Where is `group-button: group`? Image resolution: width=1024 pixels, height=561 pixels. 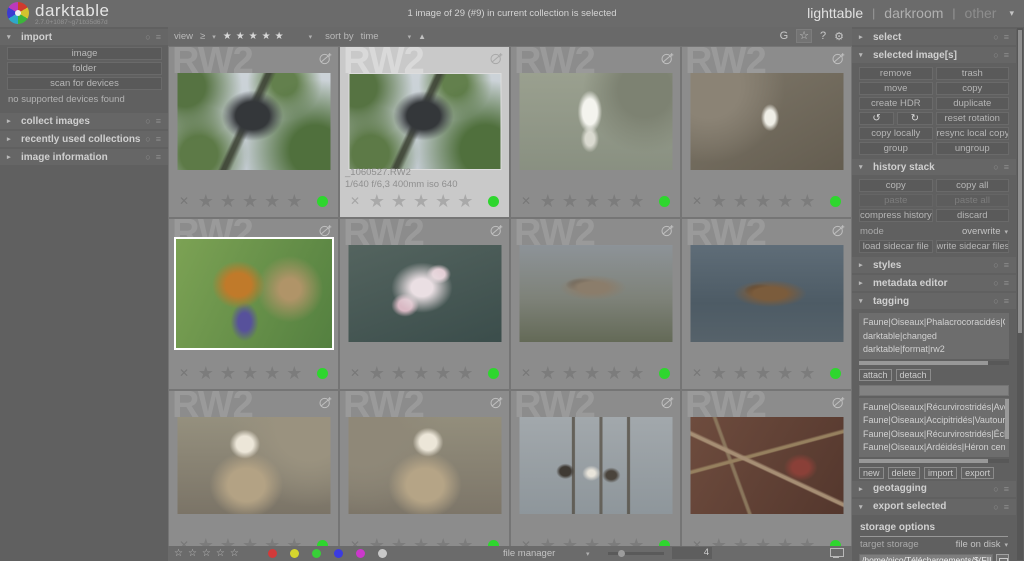
group-button: group is located at coordinates (896, 148).